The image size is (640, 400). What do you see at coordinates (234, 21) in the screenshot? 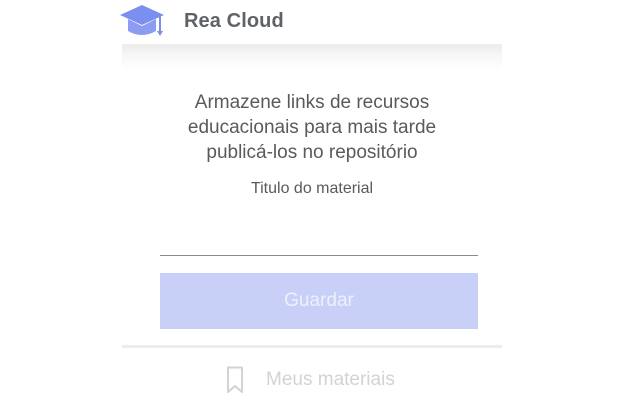
I see `app-title: Rea Cloud` at bounding box center [234, 21].